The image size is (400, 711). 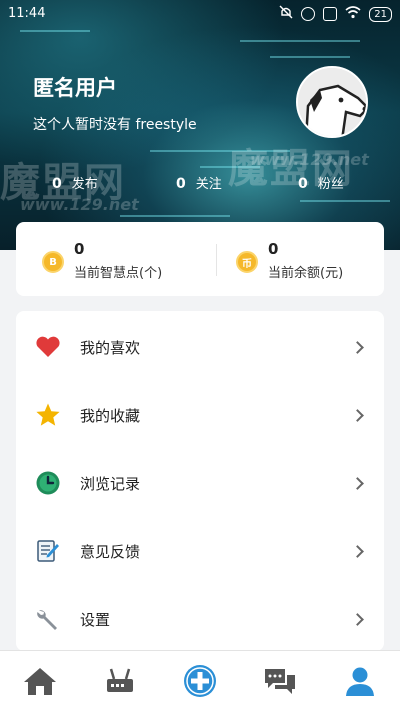 What do you see at coordinates (353, 14) in the screenshot?
I see `wifi-icon` at bounding box center [353, 14].